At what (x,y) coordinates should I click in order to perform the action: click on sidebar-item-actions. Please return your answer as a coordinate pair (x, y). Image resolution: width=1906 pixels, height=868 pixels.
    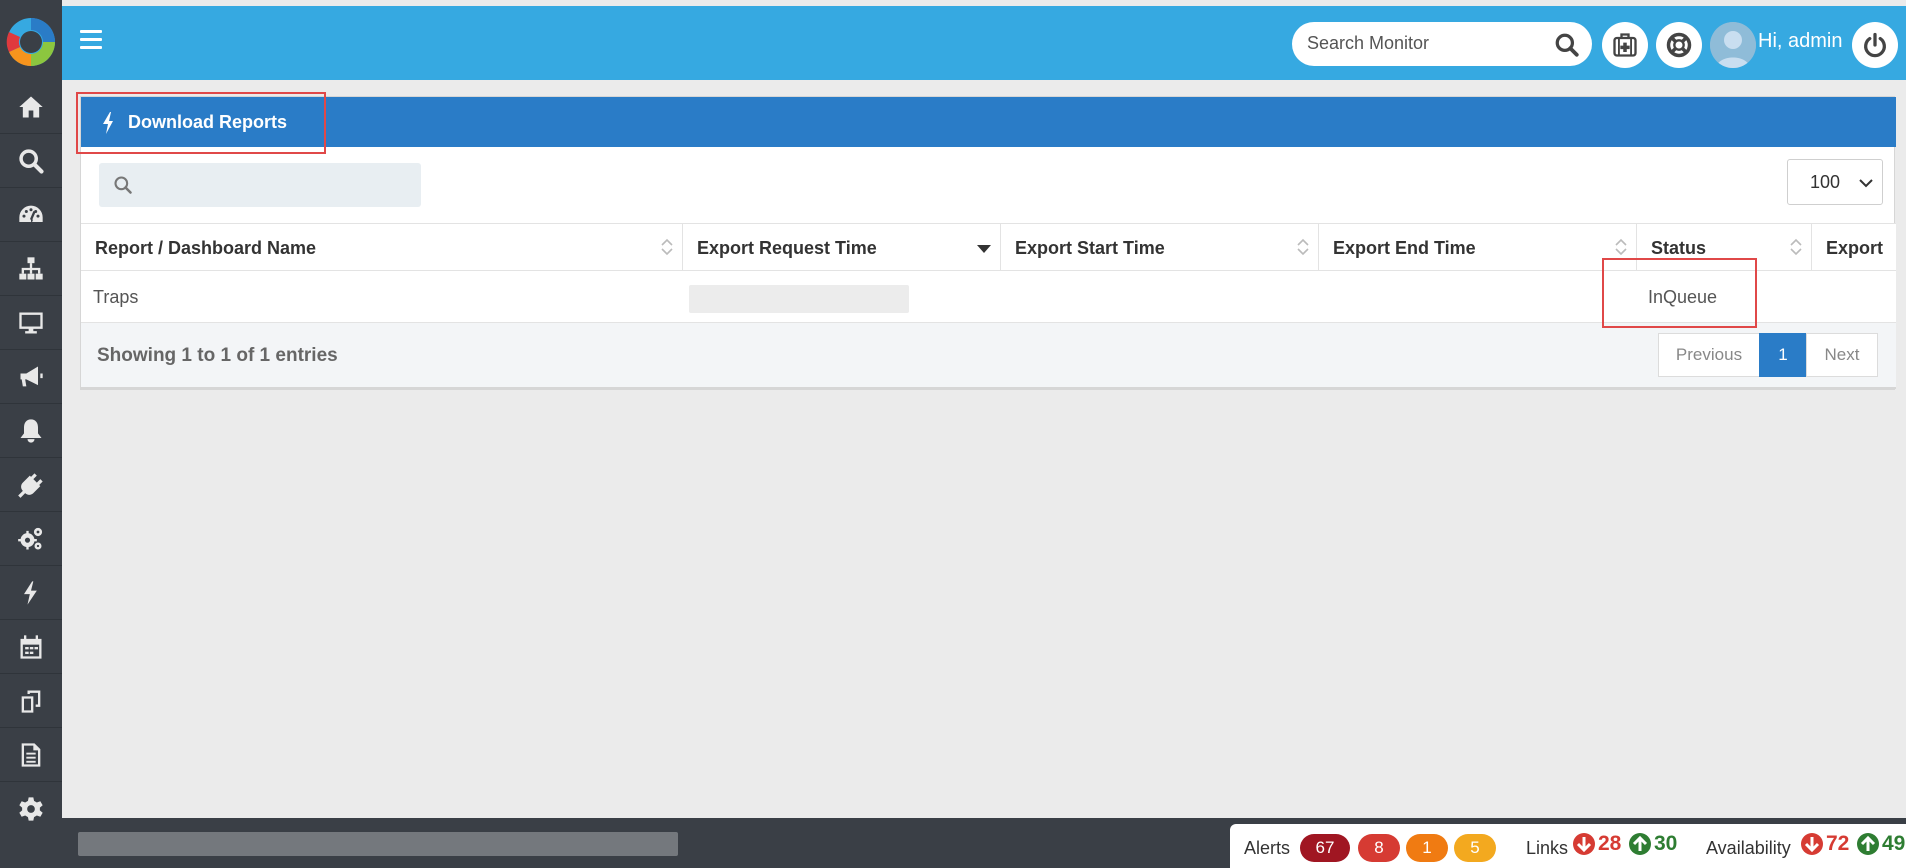
    Looking at the image, I should click on (31, 377).